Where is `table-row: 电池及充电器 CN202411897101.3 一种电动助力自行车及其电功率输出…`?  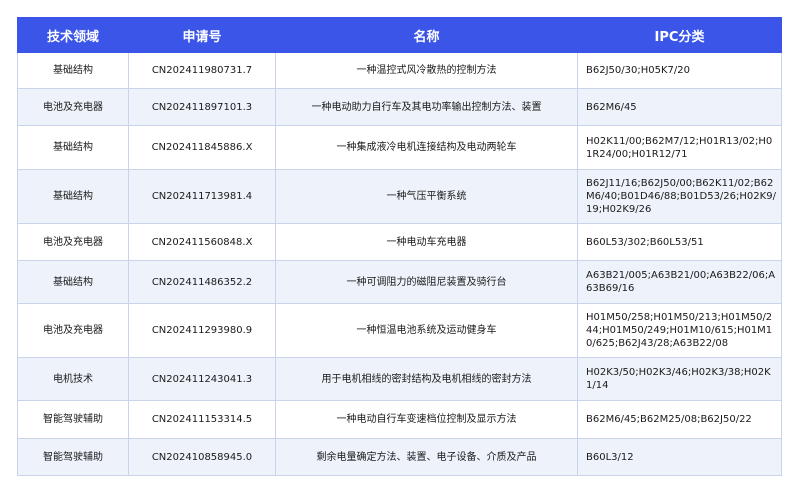
table-row: 电池及充电器 CN202411897101.3 一种电动助力自行车及其电功率输出… is located at coordinates (399, 107).